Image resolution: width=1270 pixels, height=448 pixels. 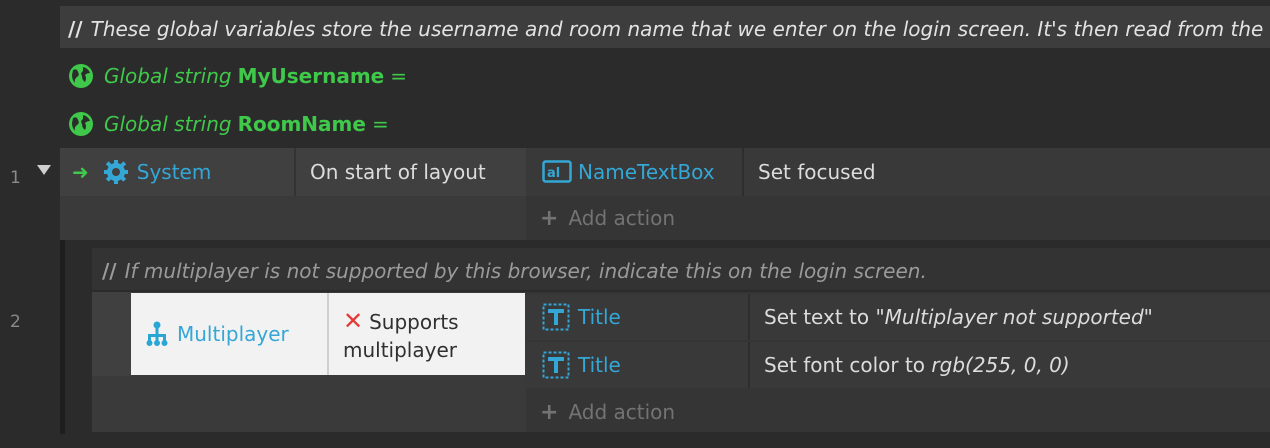 What do you see at coordinates (233, 334) in the screenshot?
I see `object-name: Multiplayer` at bounding box center [233, 334].